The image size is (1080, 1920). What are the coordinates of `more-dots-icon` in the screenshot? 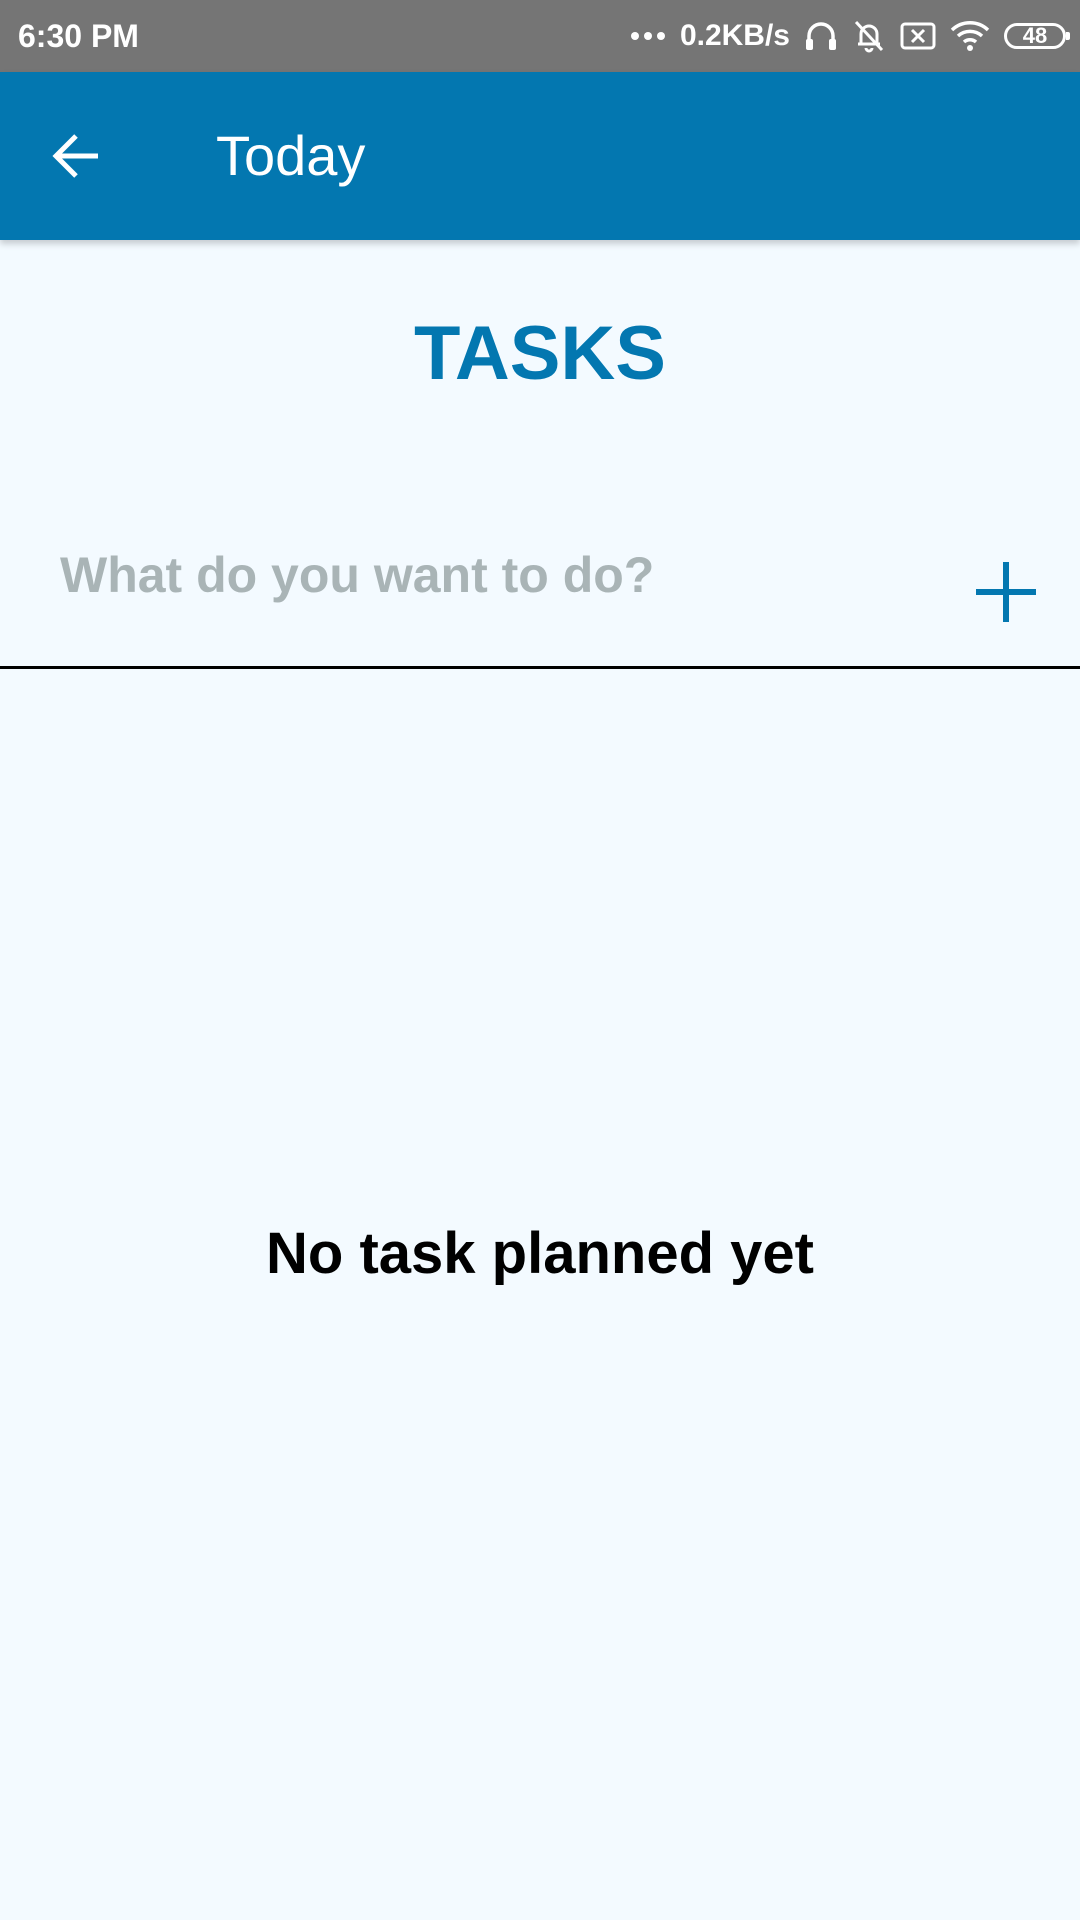 It's located at (648, 36).